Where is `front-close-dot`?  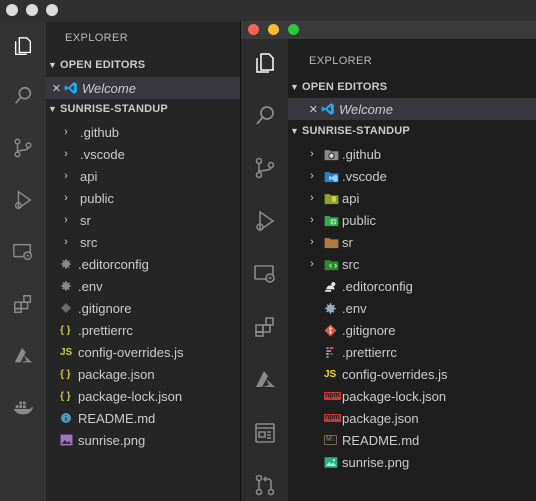 front-close-dot is located at coordinates (253, 29).